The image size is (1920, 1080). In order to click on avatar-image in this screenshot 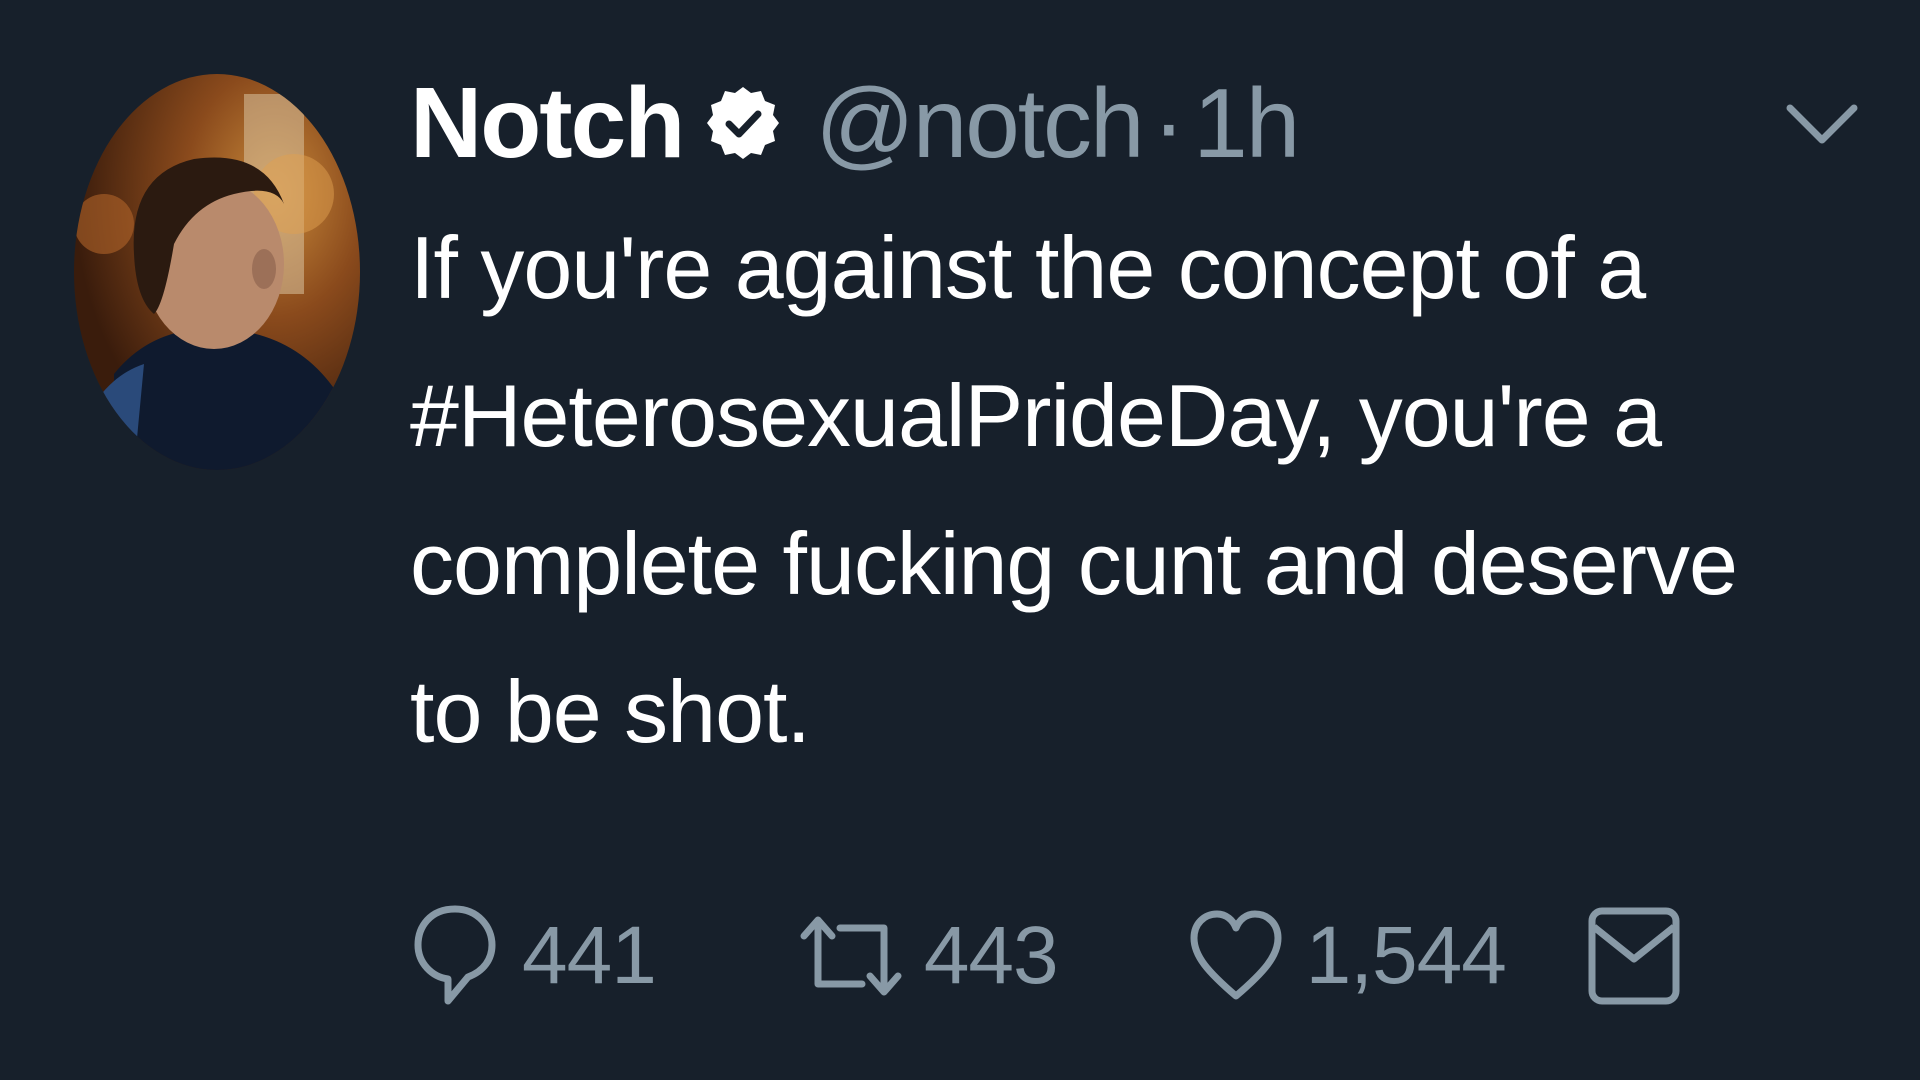, I will do `click(217, 272)`.